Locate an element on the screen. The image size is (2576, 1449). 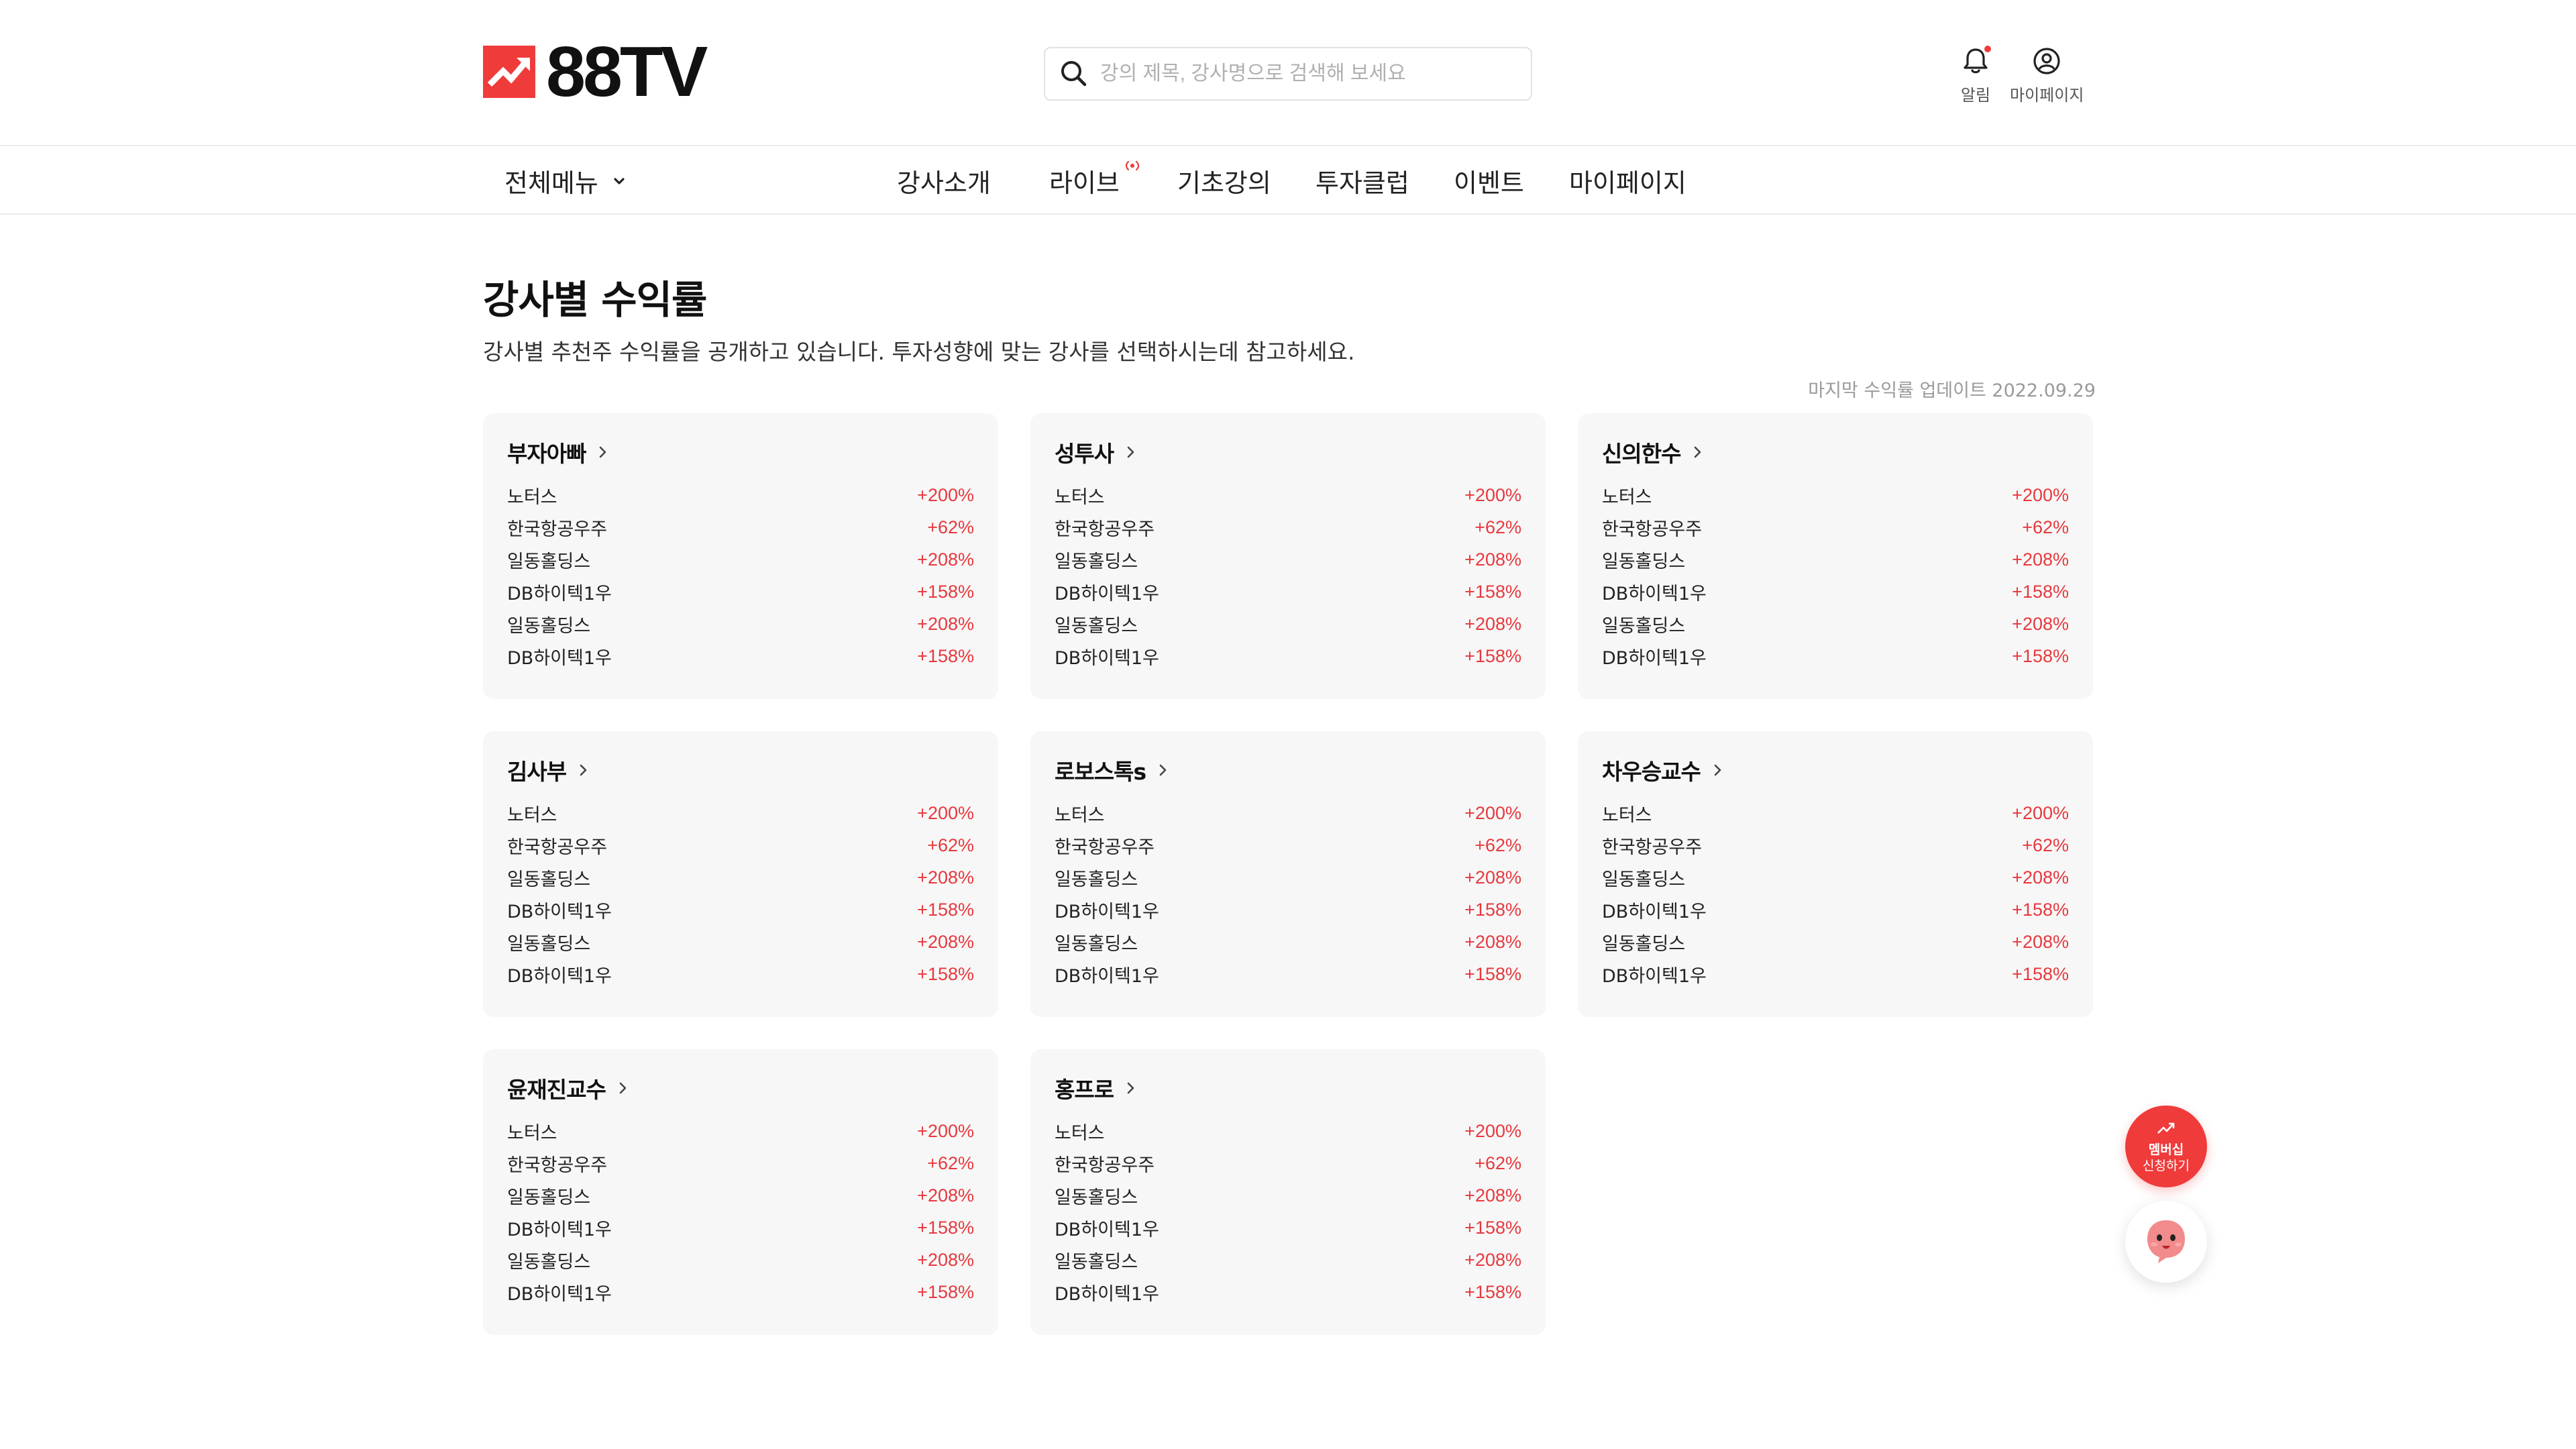
instructor-name: 윤재진교수 is located at coordinates (556, 1090).